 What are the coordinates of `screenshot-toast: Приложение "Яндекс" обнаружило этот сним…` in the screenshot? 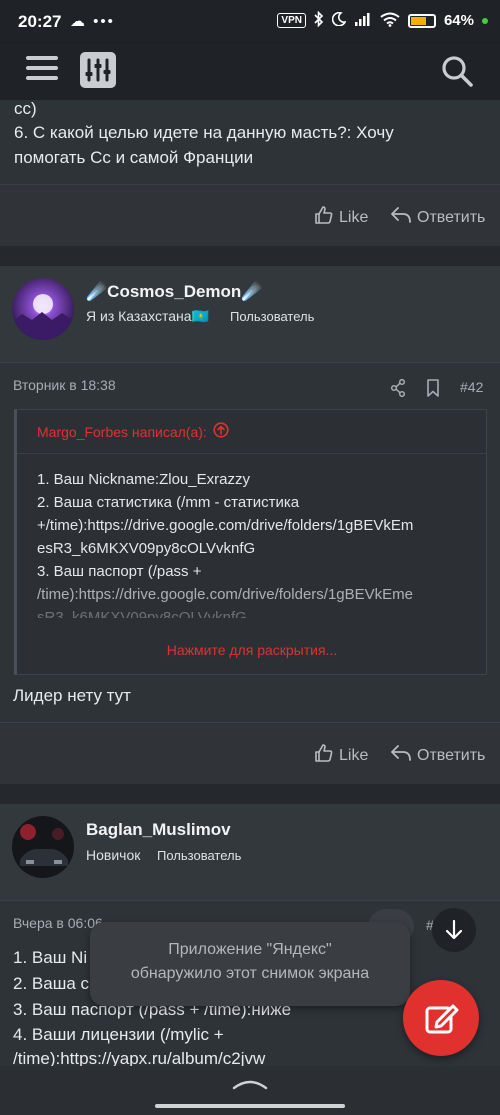 It's located at (250, 964).